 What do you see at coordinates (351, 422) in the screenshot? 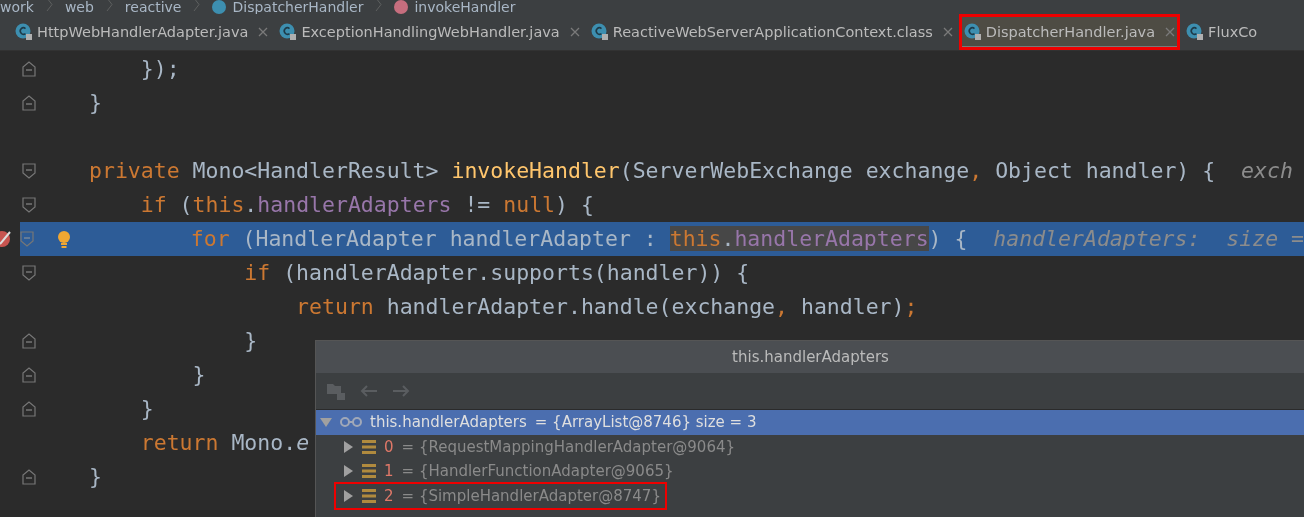
I see `watch-glasses-icon` at bounding box center [351, 422].